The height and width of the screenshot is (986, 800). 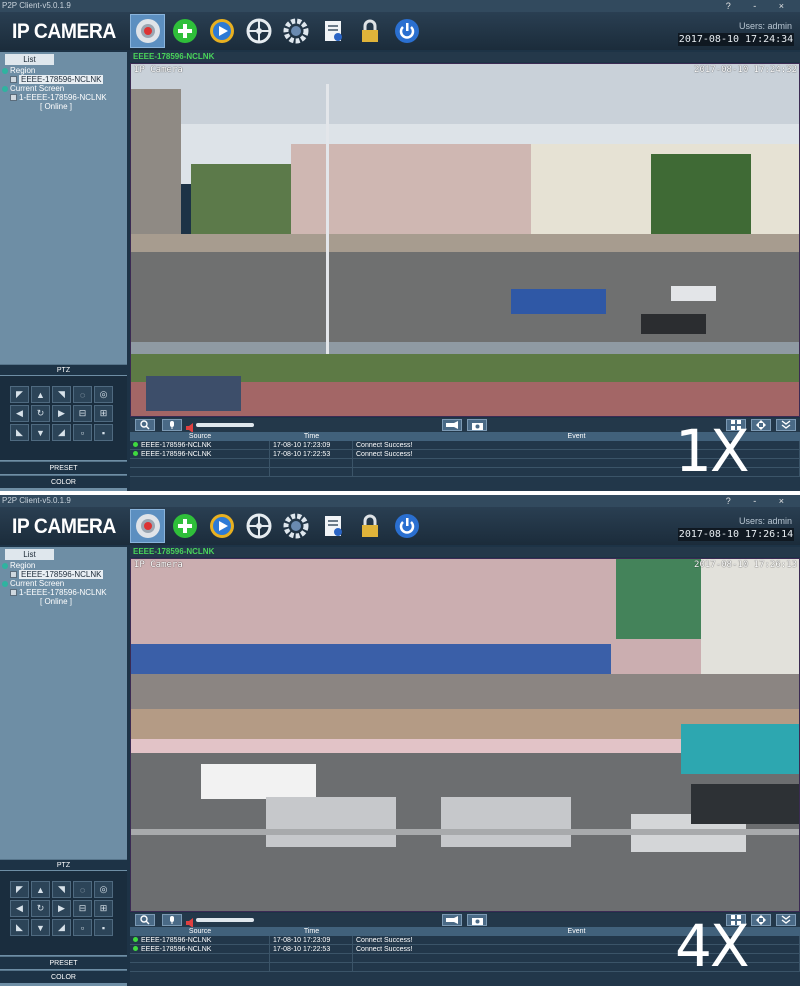 I want to click on user-indicator: Users: admin, so click(x=765, y=521).